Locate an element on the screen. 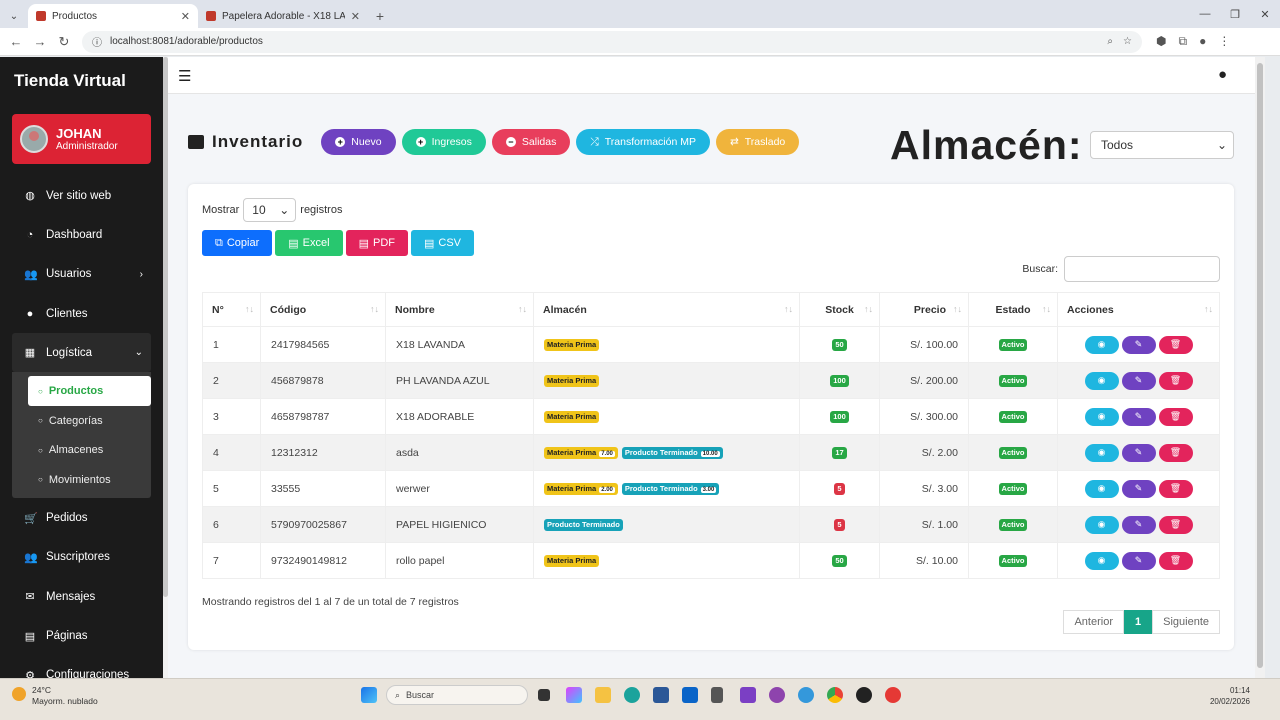 The width and height of the screenshot is (1280, 720). youtube-icon is located at coordinates (893, 695).